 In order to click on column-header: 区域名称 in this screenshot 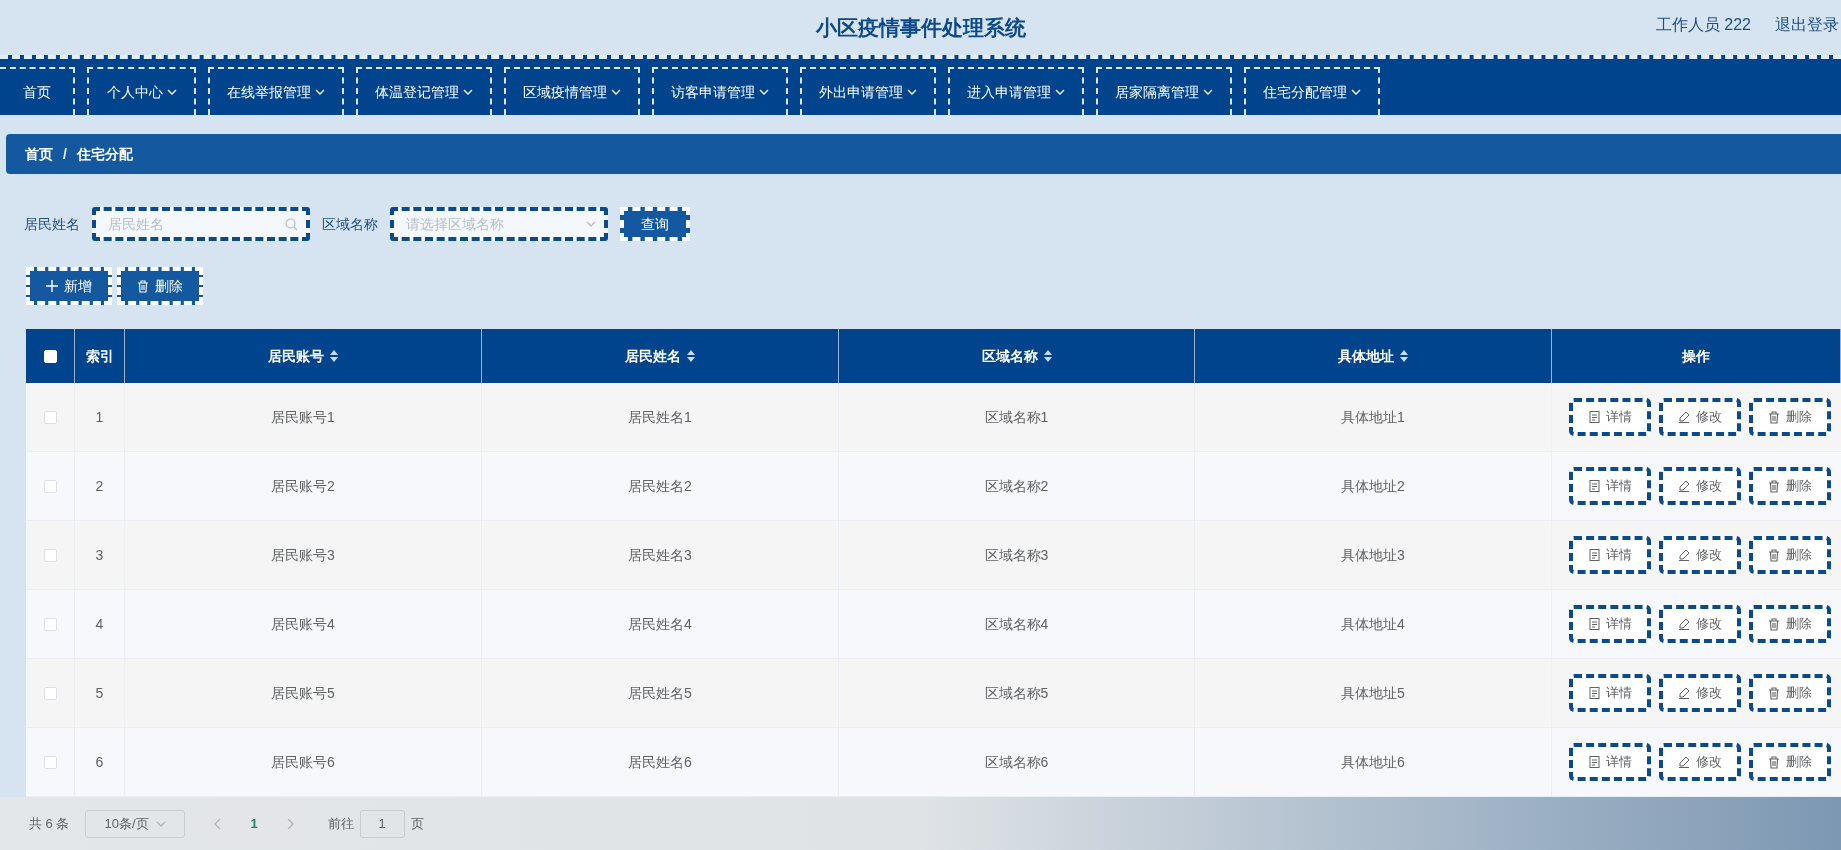, I will do `click(1009, 356)`.